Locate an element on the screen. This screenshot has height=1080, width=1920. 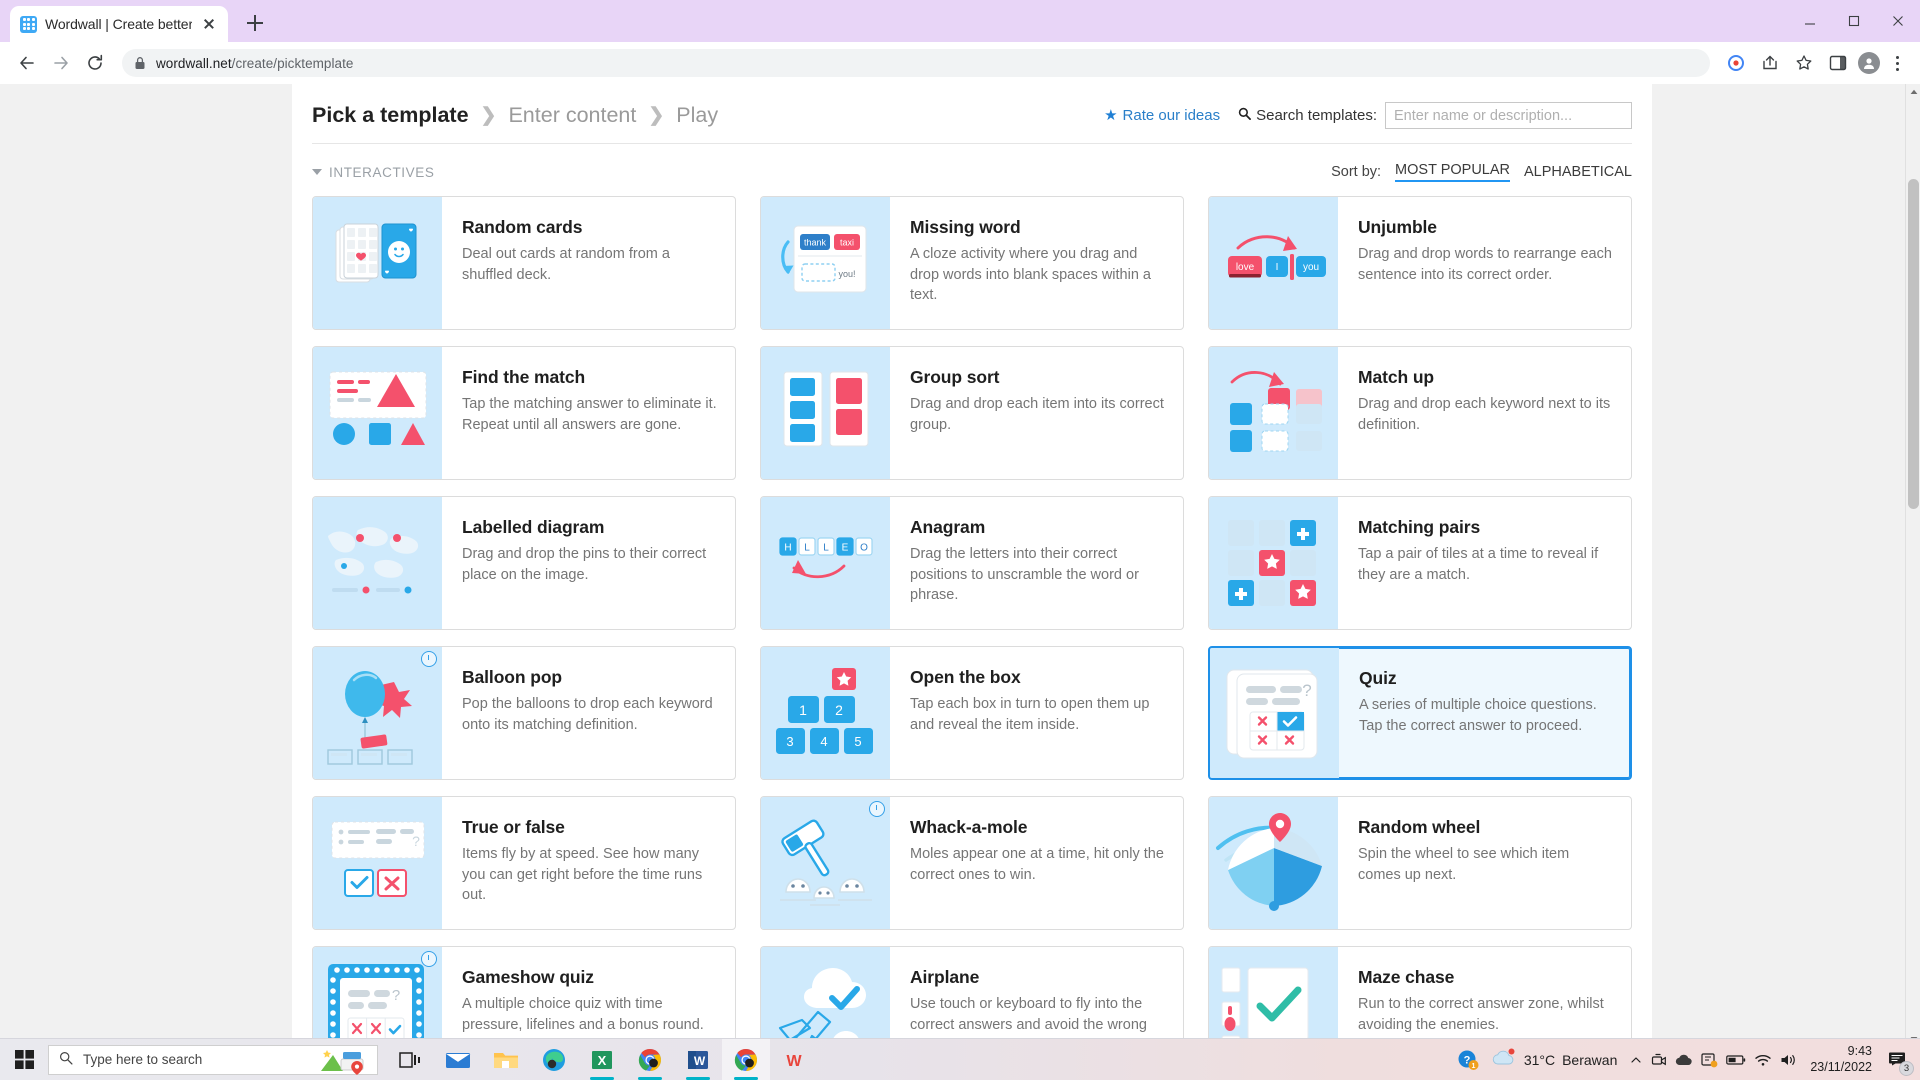
wifi-icon is located at coordinates (1763, 1060).